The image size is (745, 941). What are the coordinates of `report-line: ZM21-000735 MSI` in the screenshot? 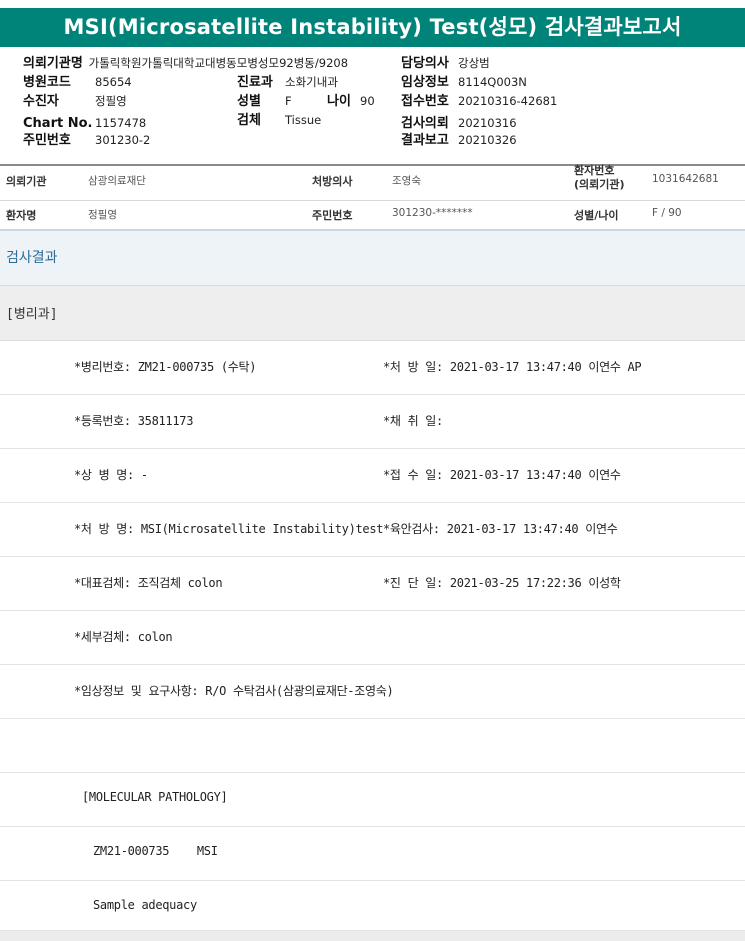 It's located at (155, 851).